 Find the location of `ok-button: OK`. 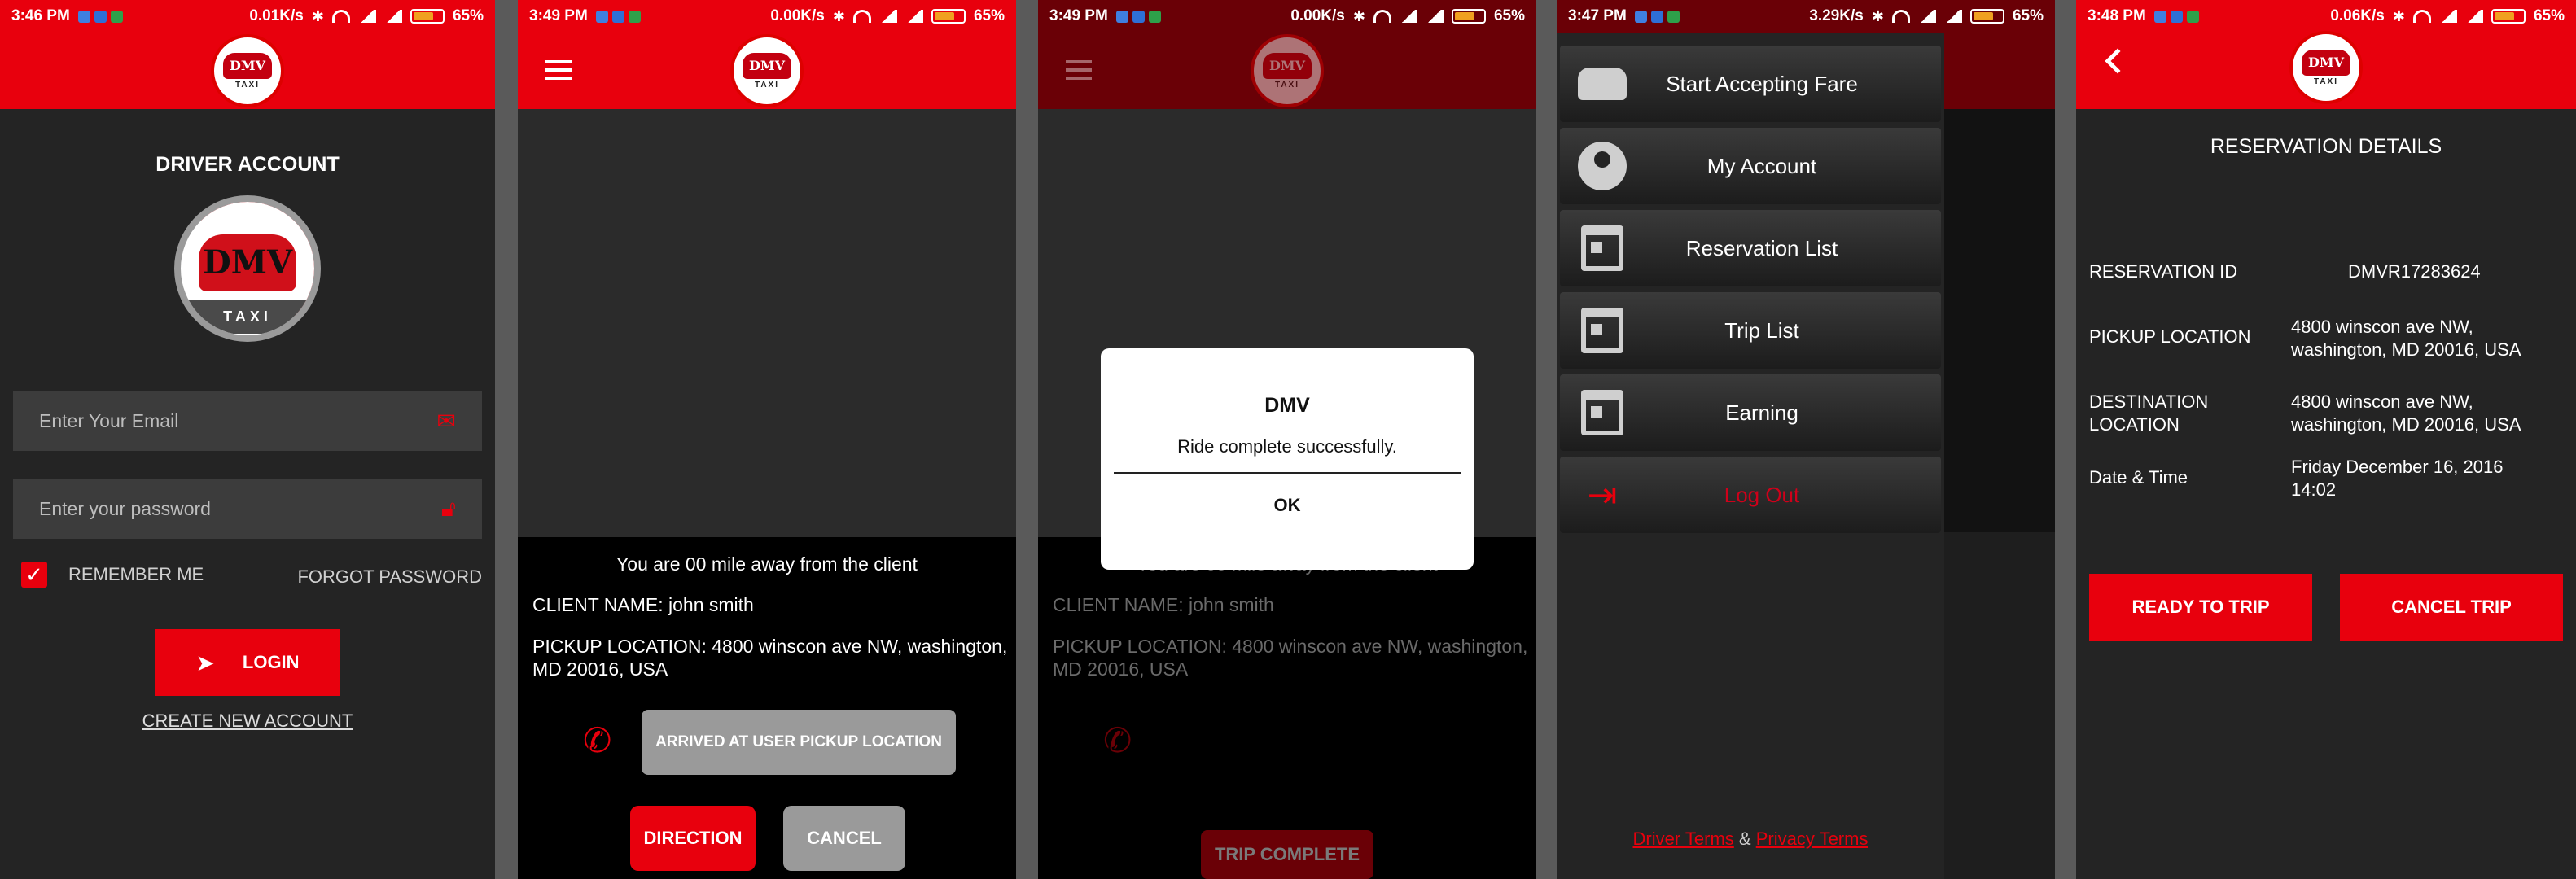

ok-button: OK is located at coordinates (1287, 506).